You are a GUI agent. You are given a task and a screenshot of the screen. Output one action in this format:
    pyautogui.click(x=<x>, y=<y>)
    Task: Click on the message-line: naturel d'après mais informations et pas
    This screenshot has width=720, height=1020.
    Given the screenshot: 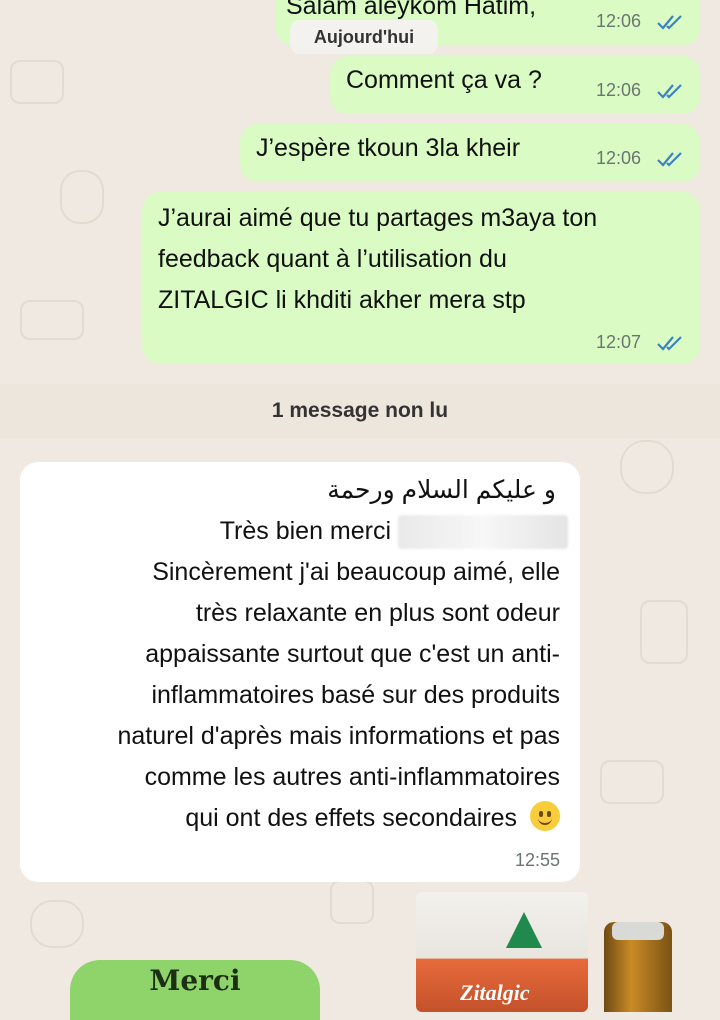 What is the action you would take?
    pyautogui.click(x=339, y=736)
    